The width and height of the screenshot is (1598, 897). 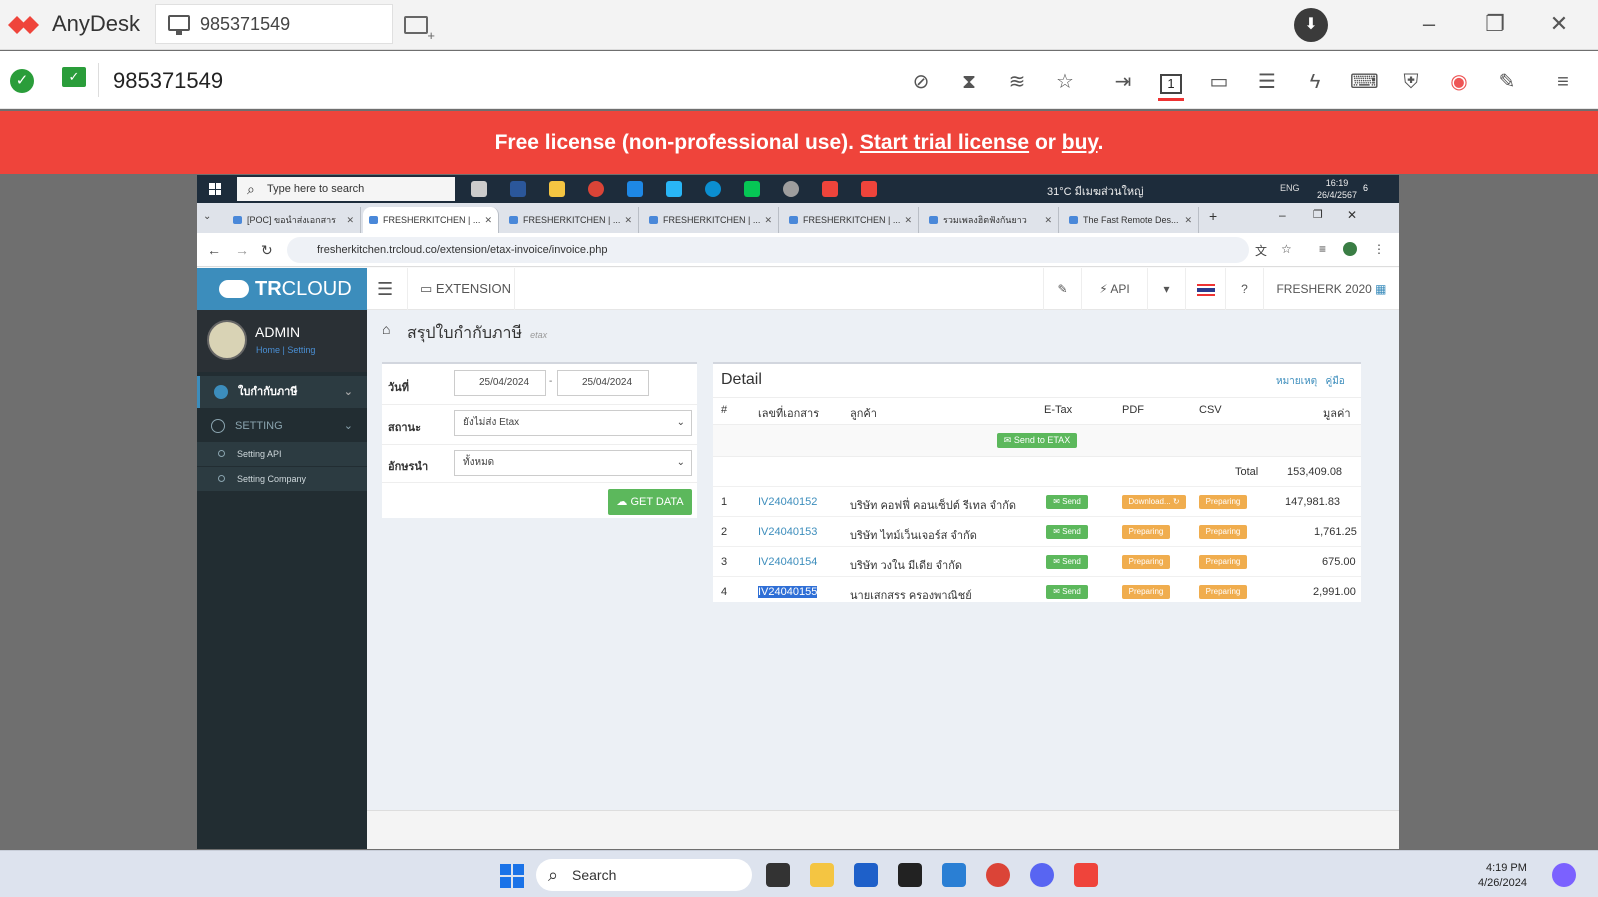 I want to click on setting-link: Setting, so click(x=301, y=350).